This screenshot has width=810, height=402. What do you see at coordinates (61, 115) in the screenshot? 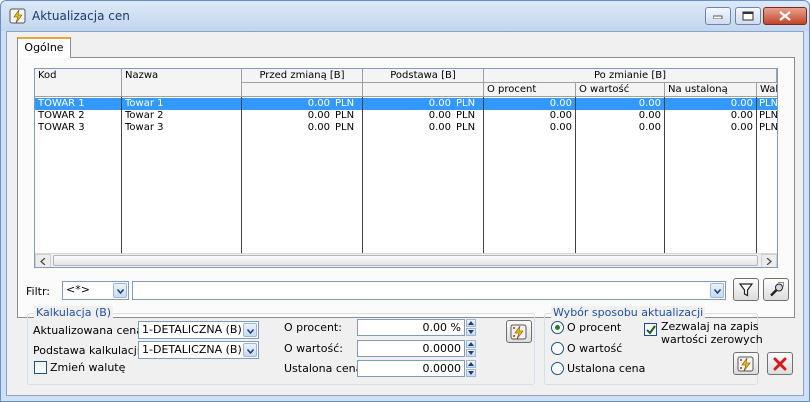
I see `cell-kod: TOWAR 2` at bounding box center [61, 115].